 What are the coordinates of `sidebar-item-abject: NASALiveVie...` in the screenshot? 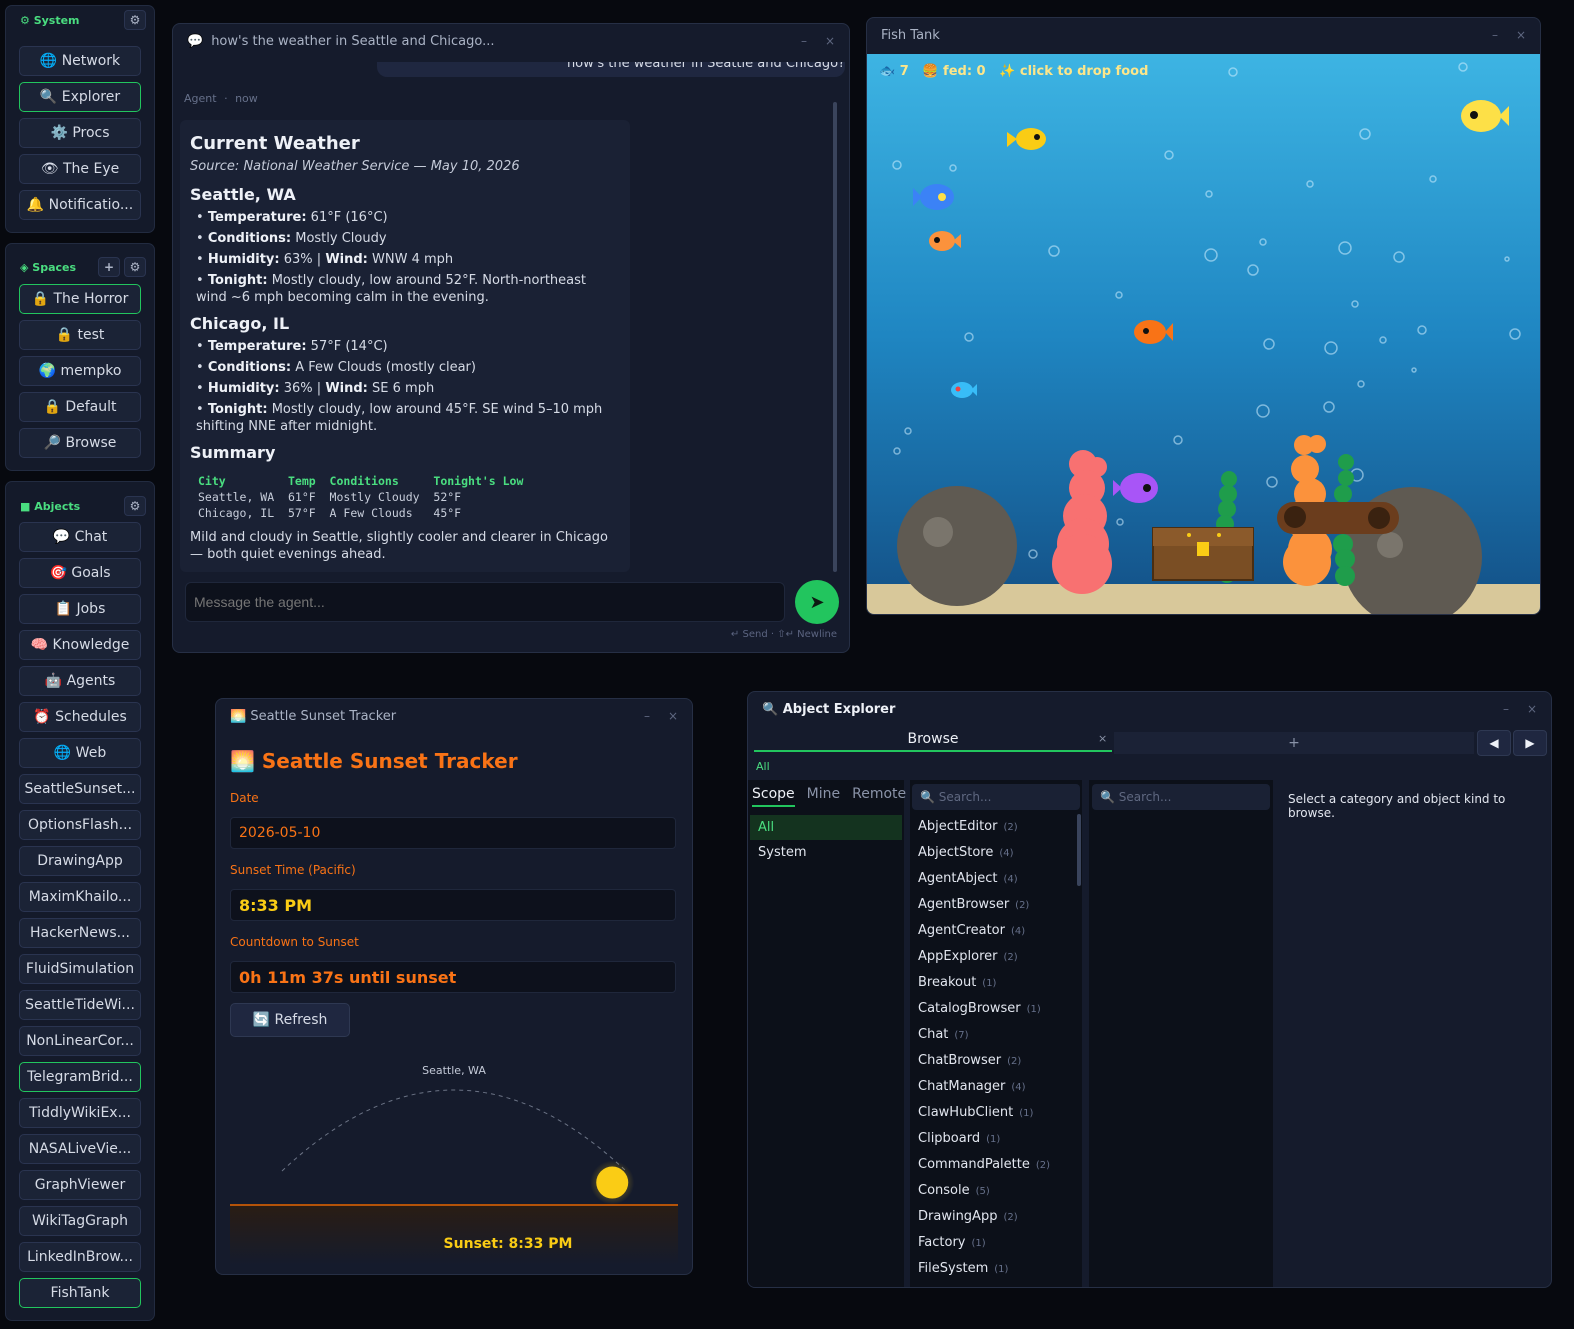 It's located at (80, 1149).